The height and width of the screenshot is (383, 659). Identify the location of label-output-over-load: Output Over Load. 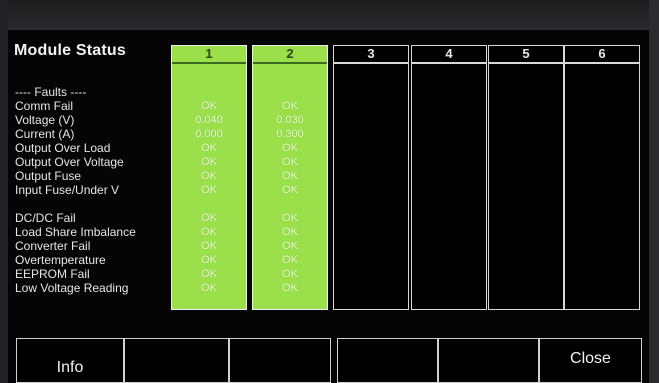
(63, 148).